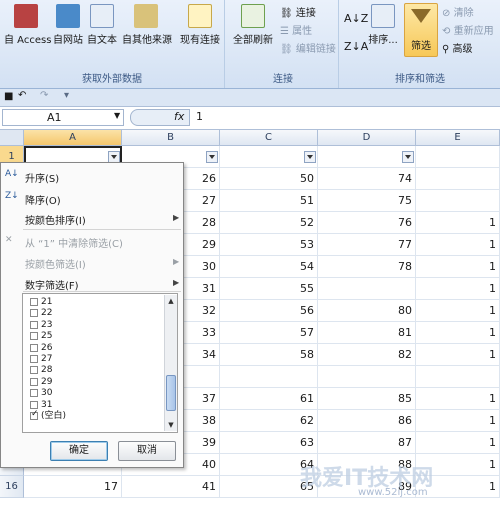 The height and width of the screenshot is (511, 500). I want to click on cell: 78, so click(367, 267).